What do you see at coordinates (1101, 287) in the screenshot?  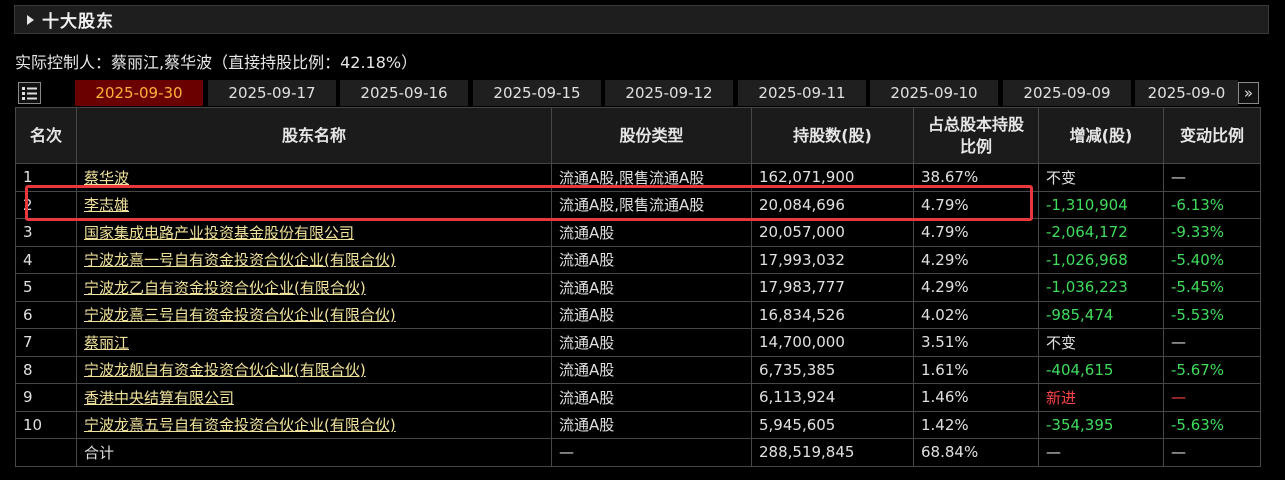 I see `change-cell: -1,036,223` at bounding box center [1101, 287].